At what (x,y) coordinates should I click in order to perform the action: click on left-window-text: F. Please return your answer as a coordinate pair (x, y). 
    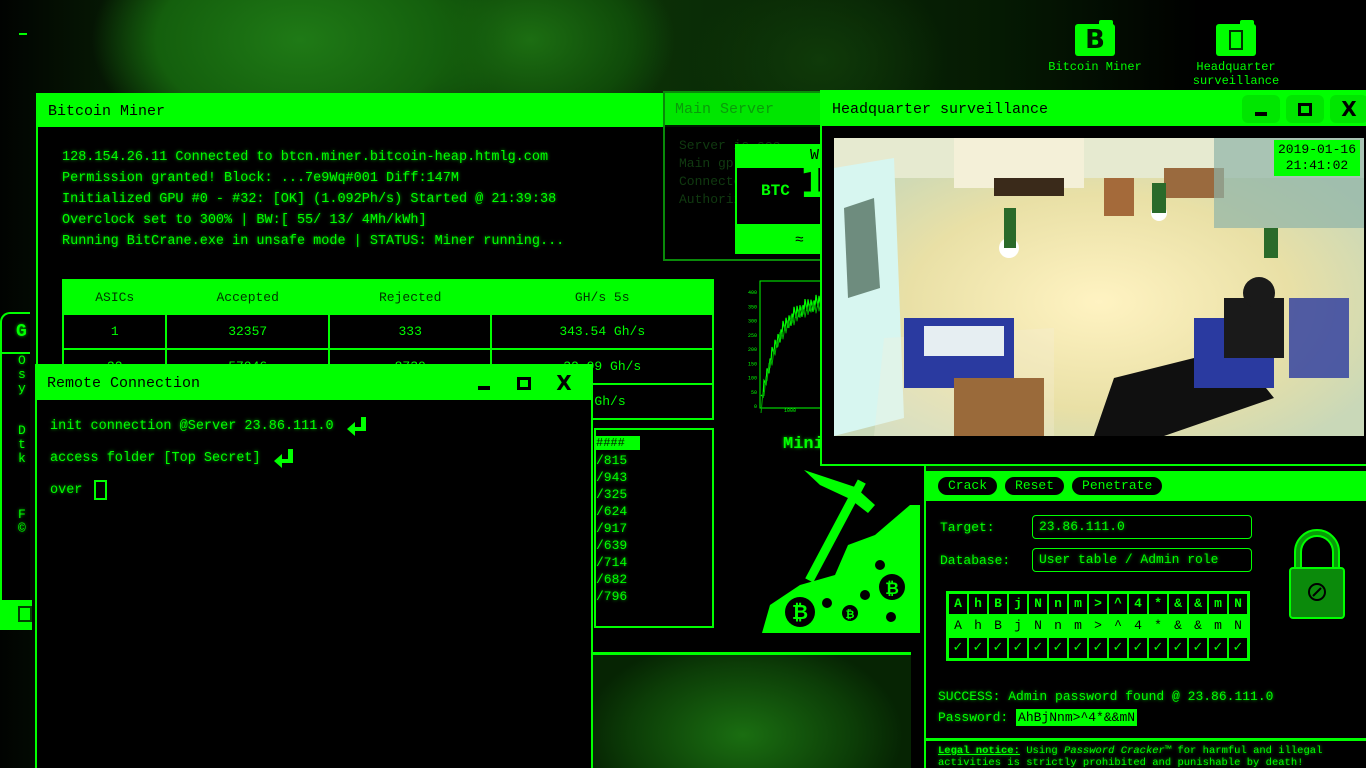
    Looking at the image, I should click on (22, 514).